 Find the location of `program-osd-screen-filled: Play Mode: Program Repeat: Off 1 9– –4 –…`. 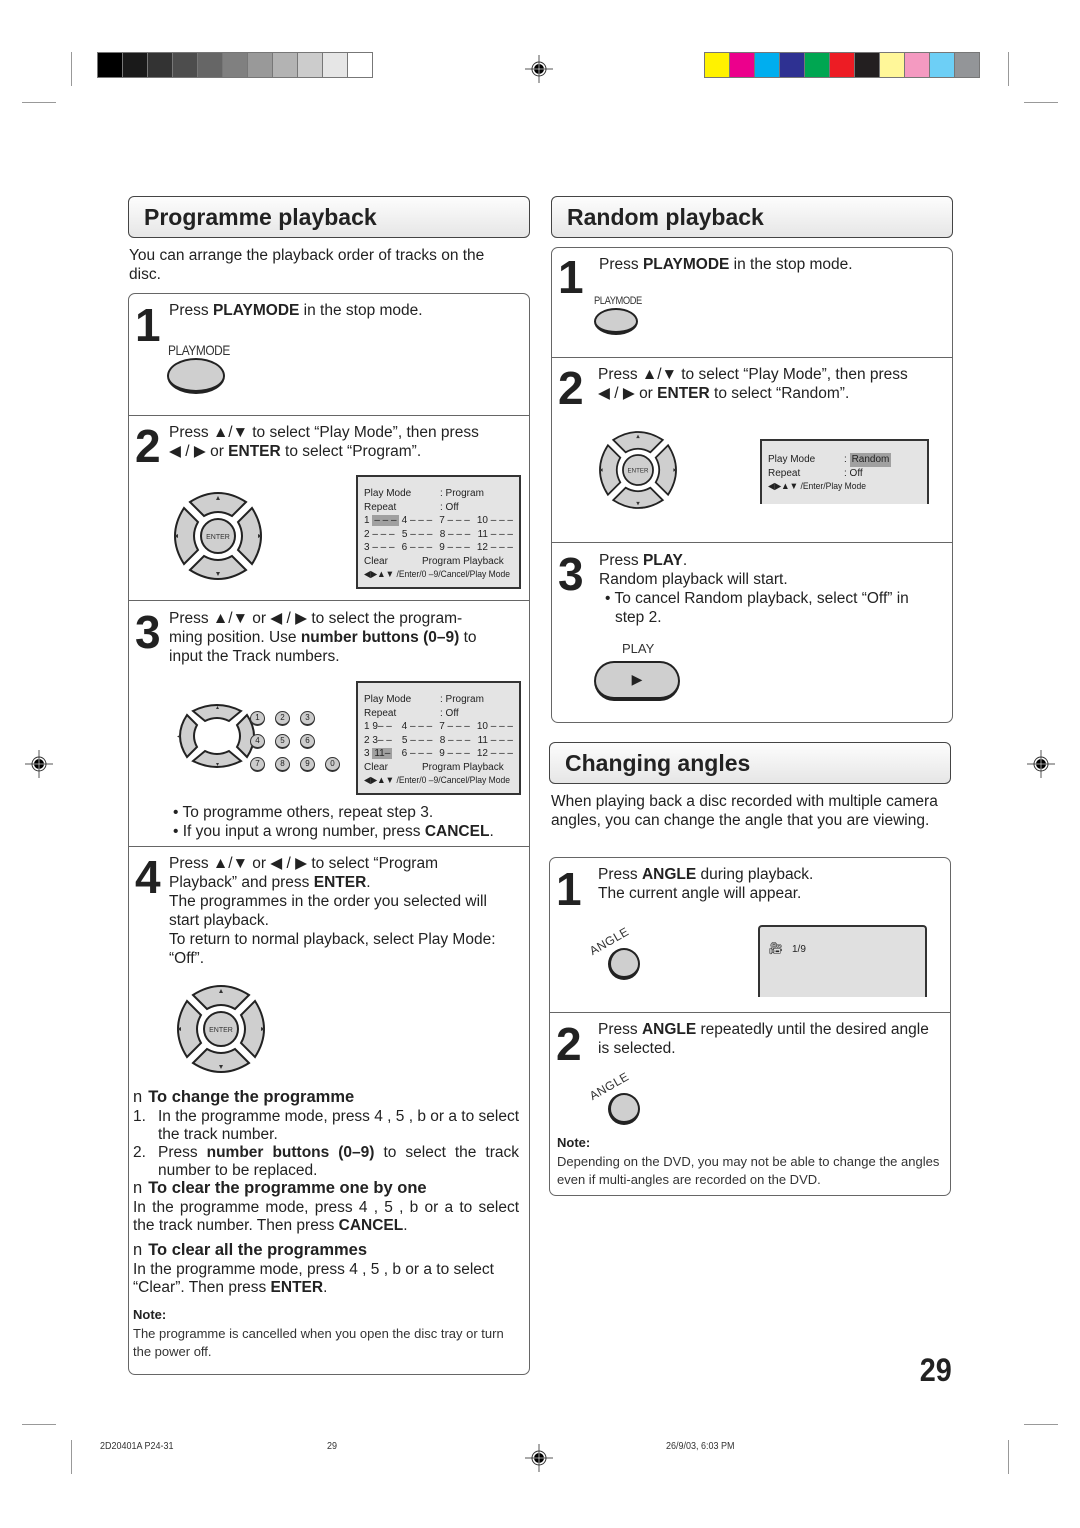

program-osd-screen-filled: Play Mode: Program Repeat: Off 1 9– –4 –… is located at coordinates (438, 738).